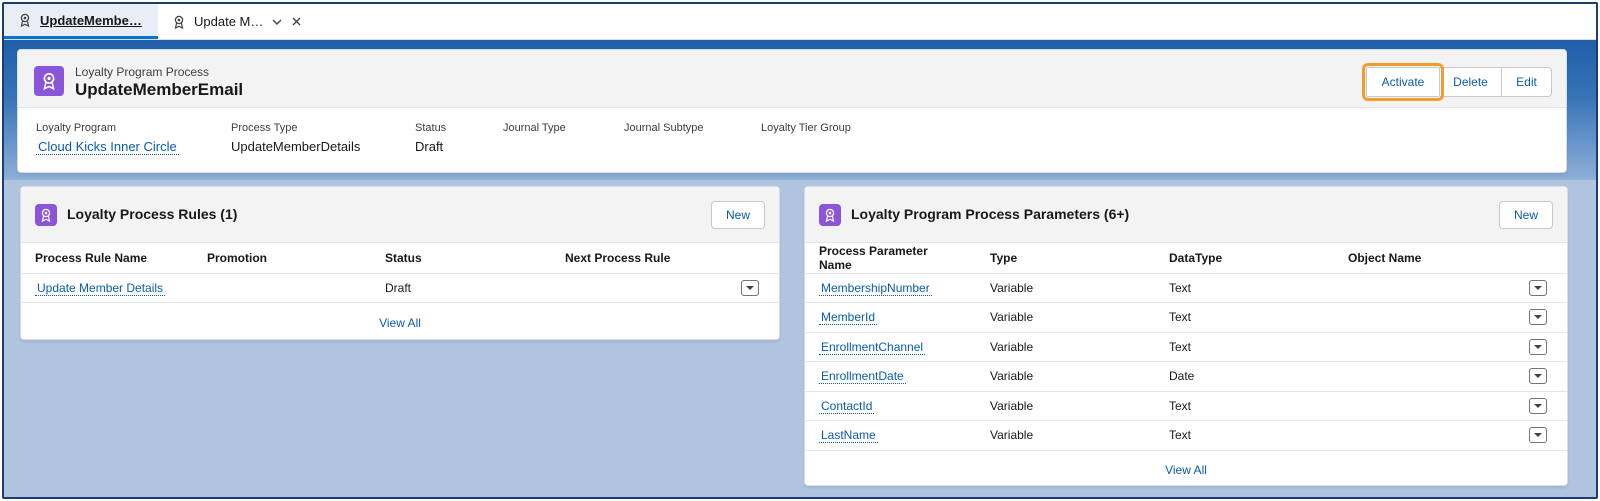 The image size is (1600, 501). What do you see at coordinates (152, 214) in the screenshot?
I see `related-list-title: Loyalty Process Rules (1)` at bounding box center [152, 214].